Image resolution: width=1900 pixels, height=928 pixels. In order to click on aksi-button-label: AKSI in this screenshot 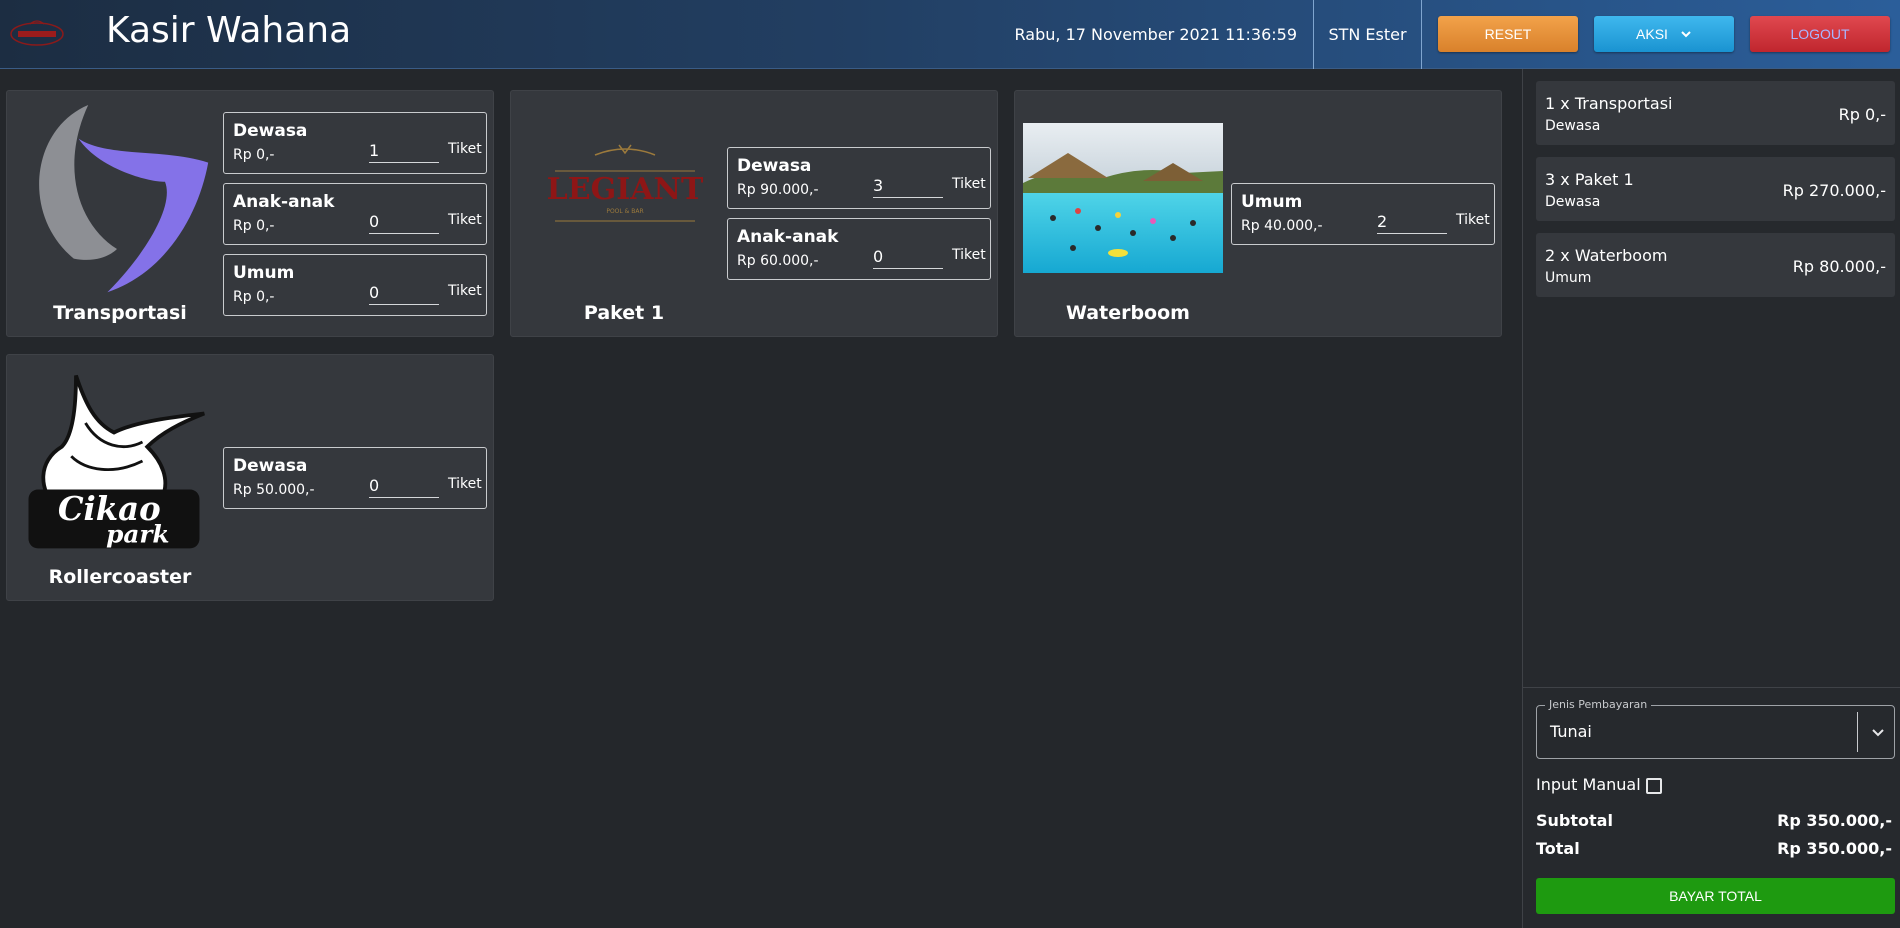, I will do `click(1652, 34)`.